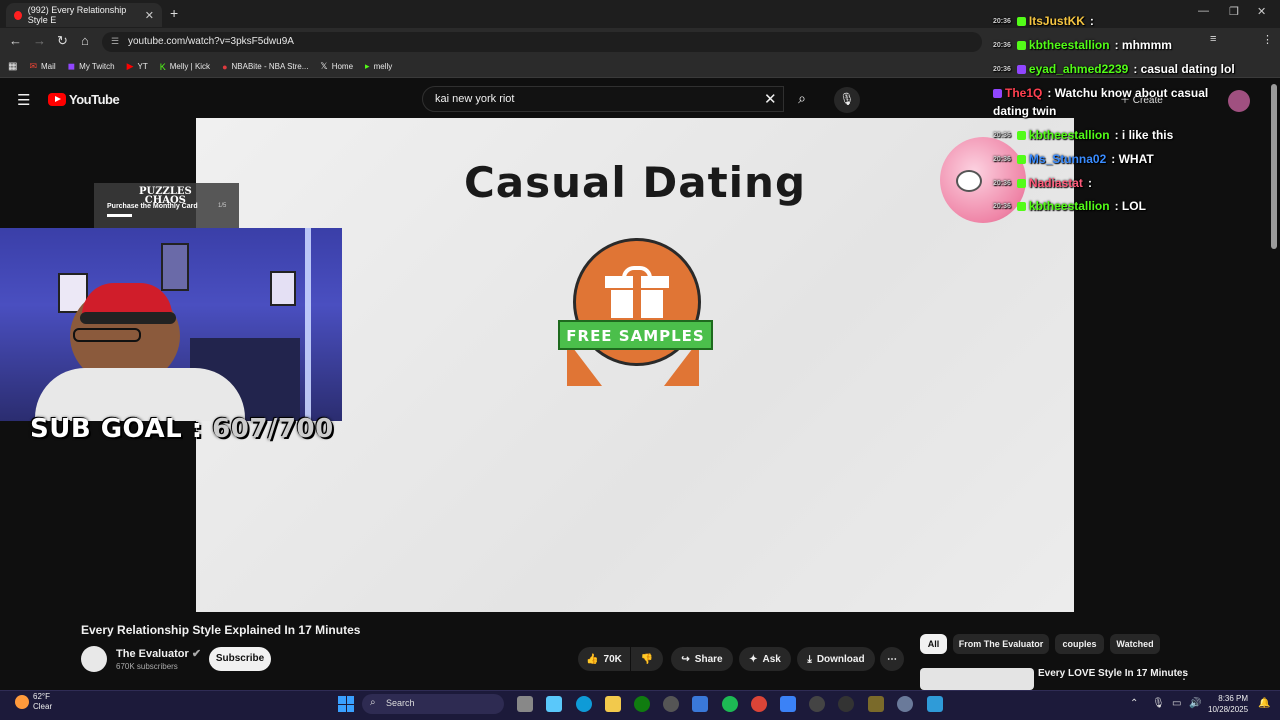 The image size is (1280, 720). What do you see at coordinates (196, 654) in the screenshot?
I see `verified-icon: ✔` at bounding box center [196, 654].